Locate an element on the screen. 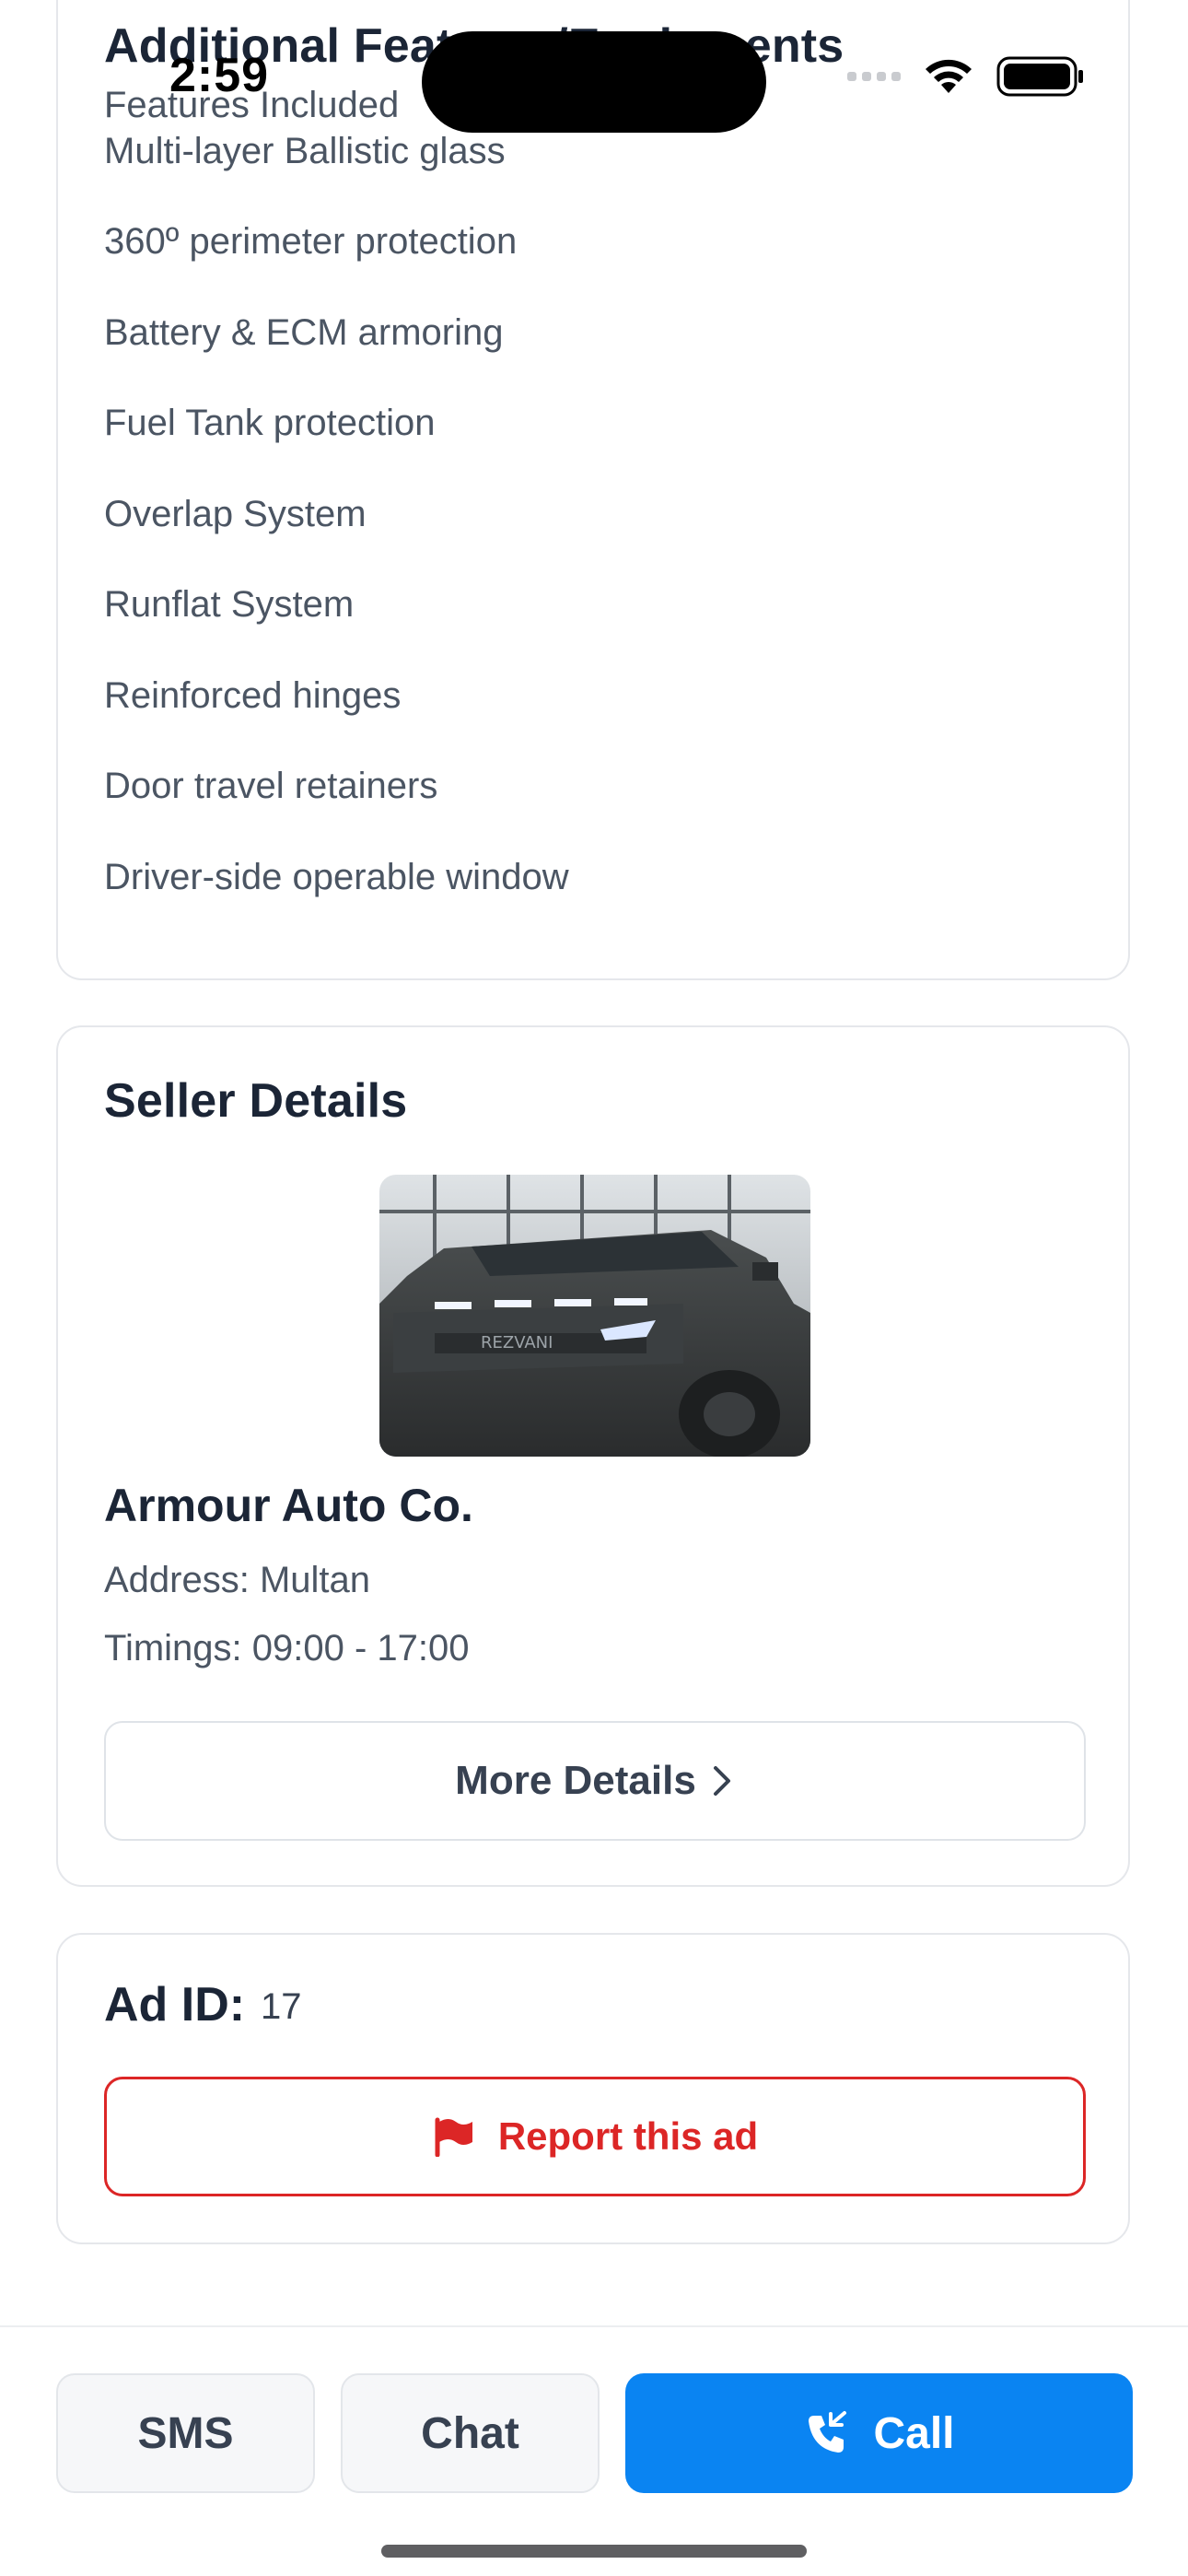  feature-item: Door travel retainers is located at coordinates (271, 786).